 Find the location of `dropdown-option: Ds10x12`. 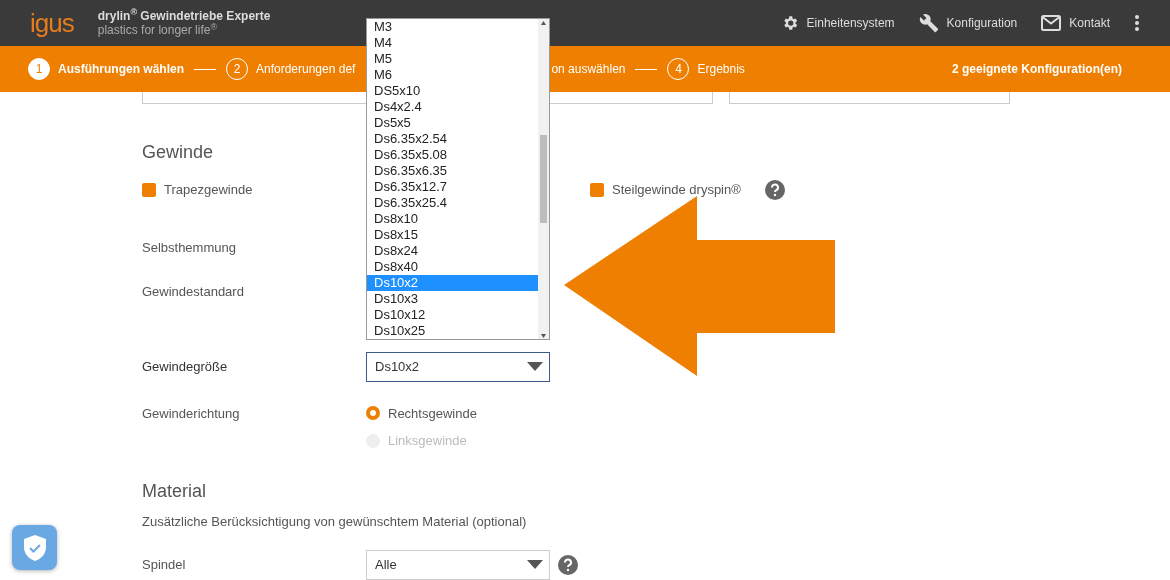

dropdown-option: Ds10x12 is located at coordinates (452, 315).